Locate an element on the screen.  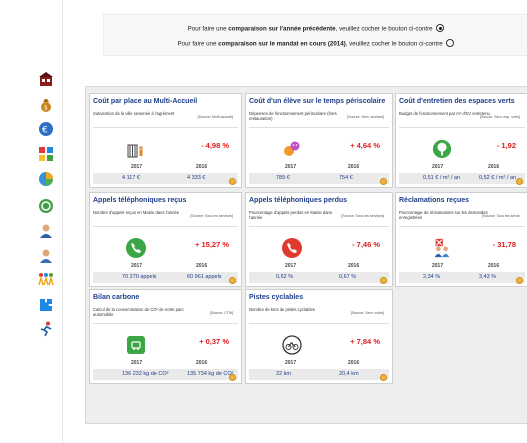
card-title: Coût par place au Multi-Accueil is located at coordinates (145, 101).